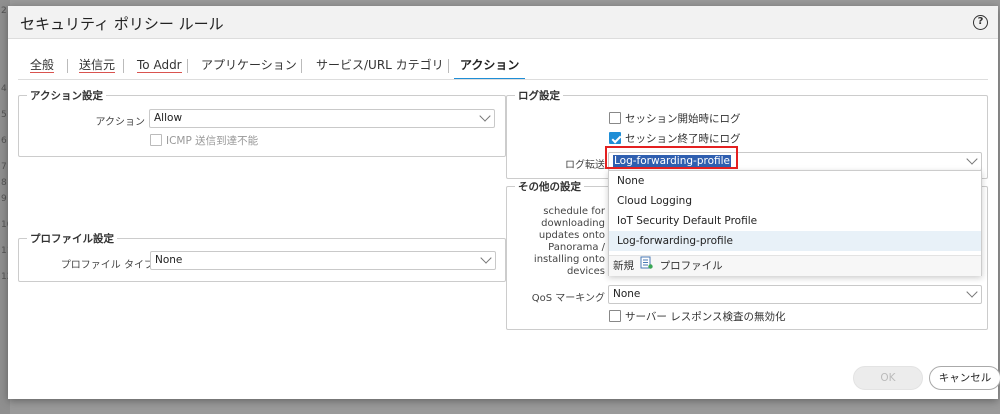 The width and height of the screenshot is (1000, 414). Describe the element at coordinates (97, 68) in the screenshot. I see `tab-source: 送信元` at that location.